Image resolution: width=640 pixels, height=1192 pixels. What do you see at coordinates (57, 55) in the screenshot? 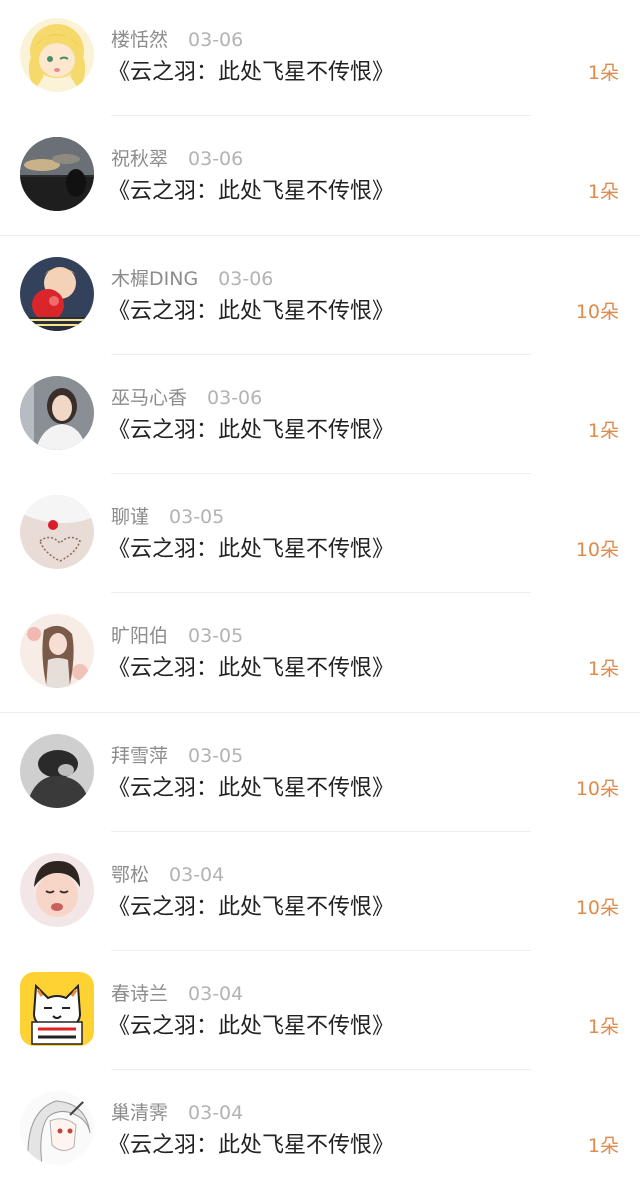
I see `anime-girl-avatar` at bounding box center [57, 55].